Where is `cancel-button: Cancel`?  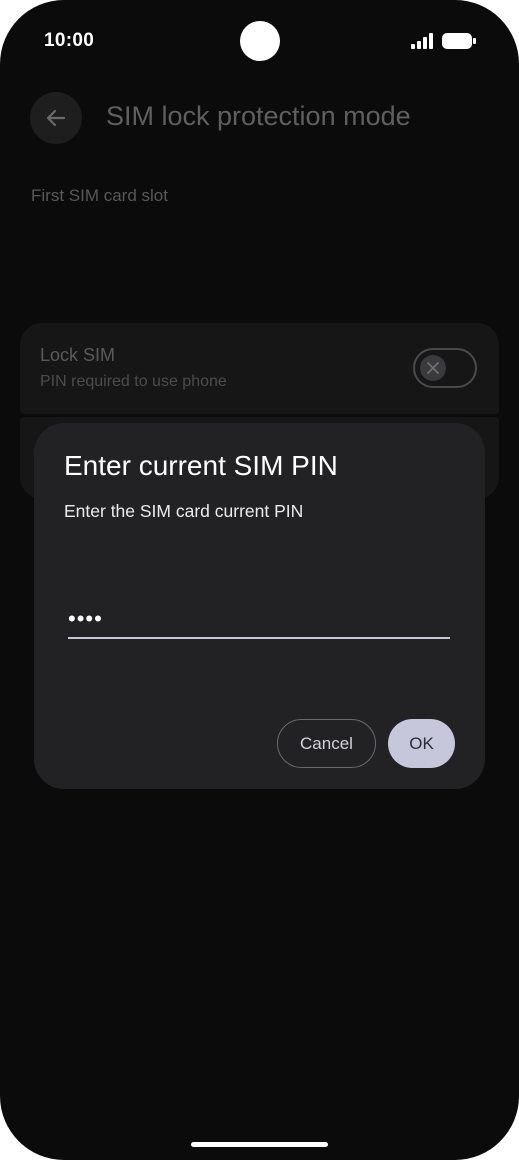
cancel-button: Cancel is located at coordinates (326, 743).